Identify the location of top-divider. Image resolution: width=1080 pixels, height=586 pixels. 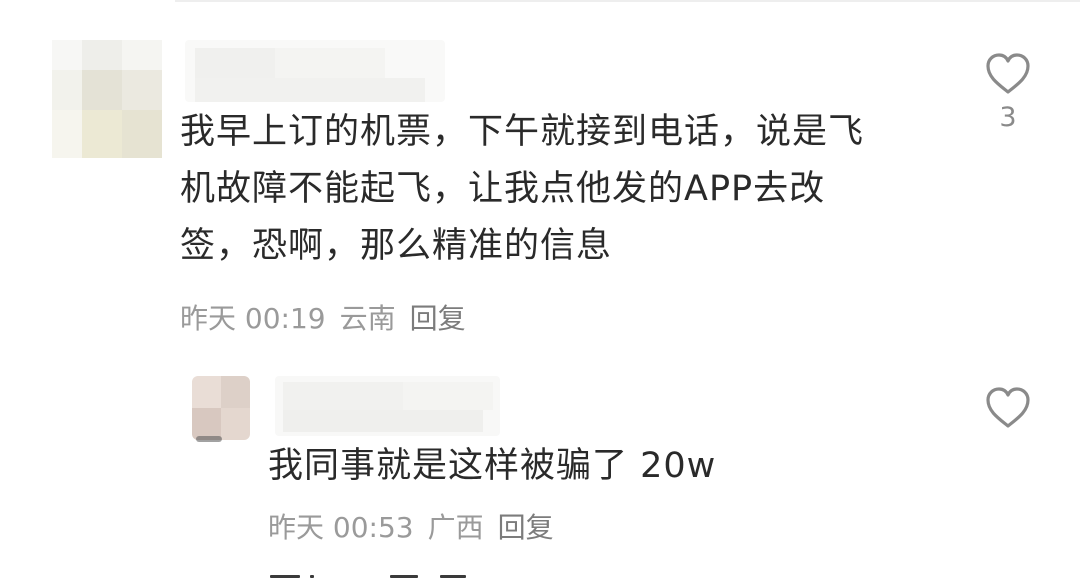
(627, 1).